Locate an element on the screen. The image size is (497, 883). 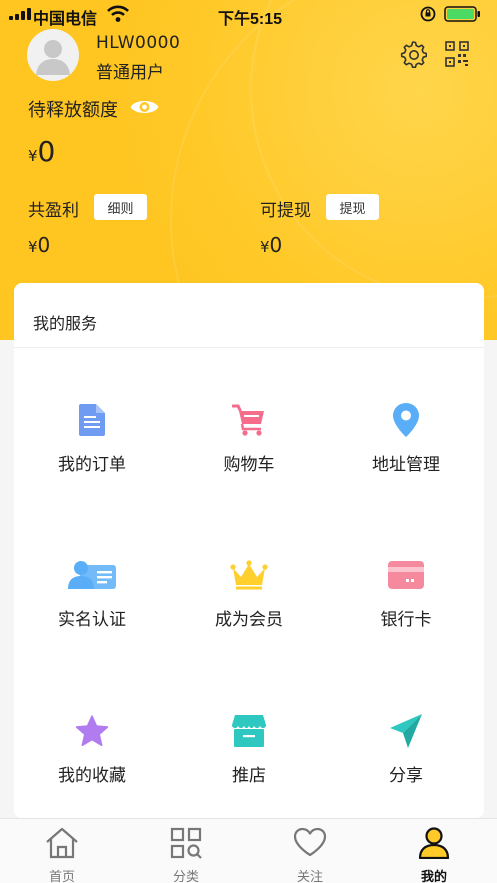
default-avatar-icon is located at coordinates (53, 57).